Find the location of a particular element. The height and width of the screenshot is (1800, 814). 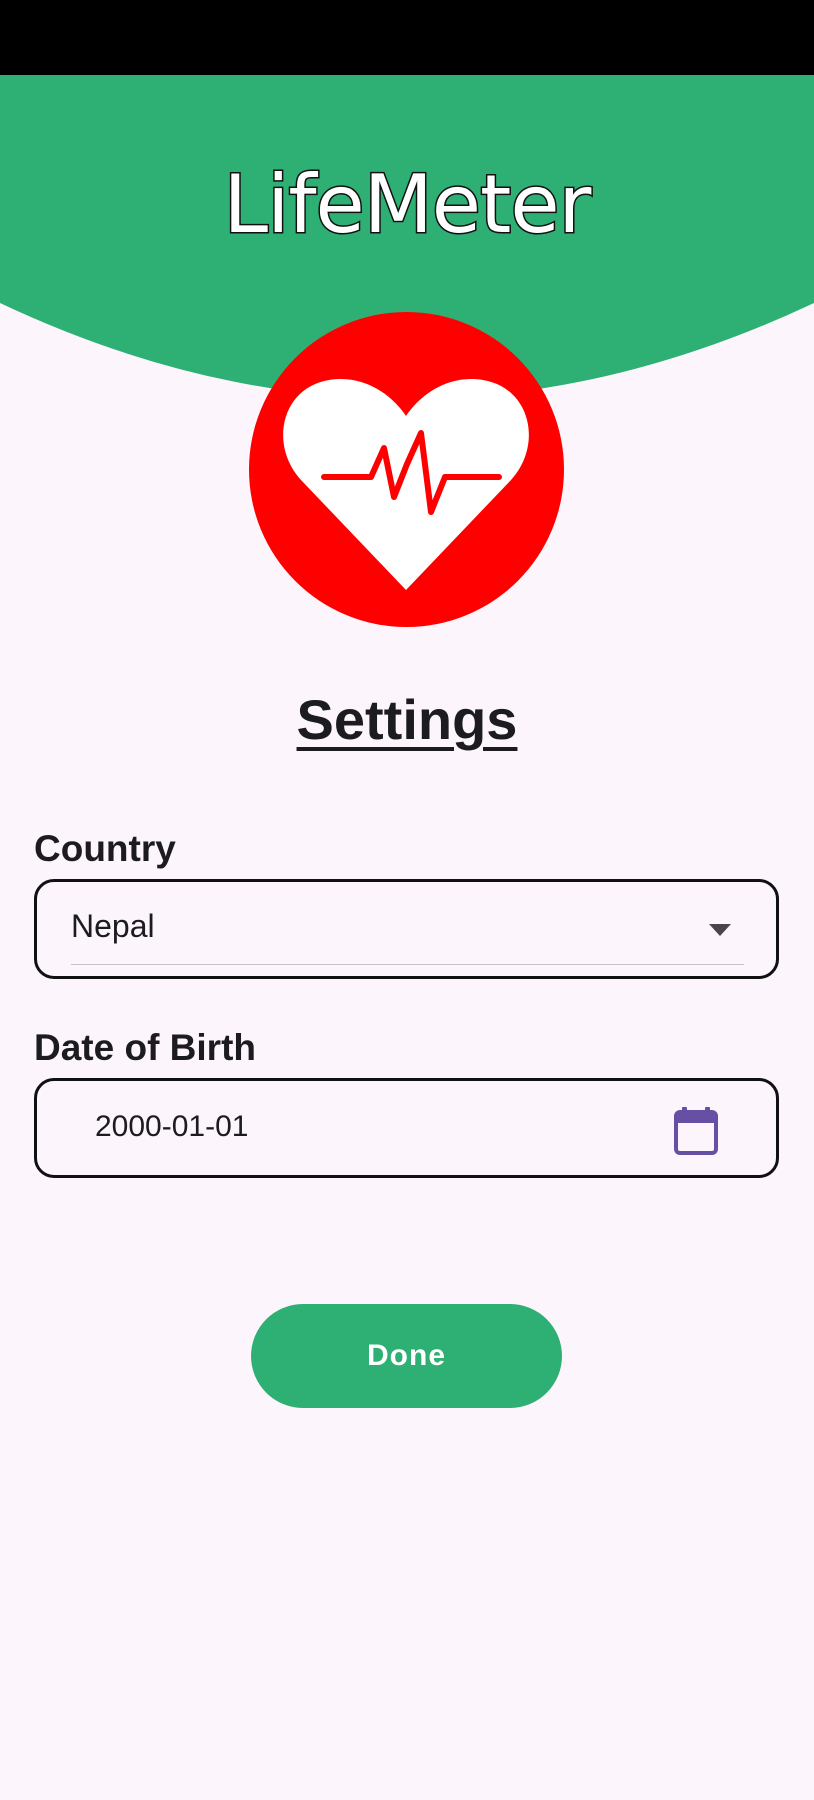

caret-down-icon is located at coordinates (720, 930).